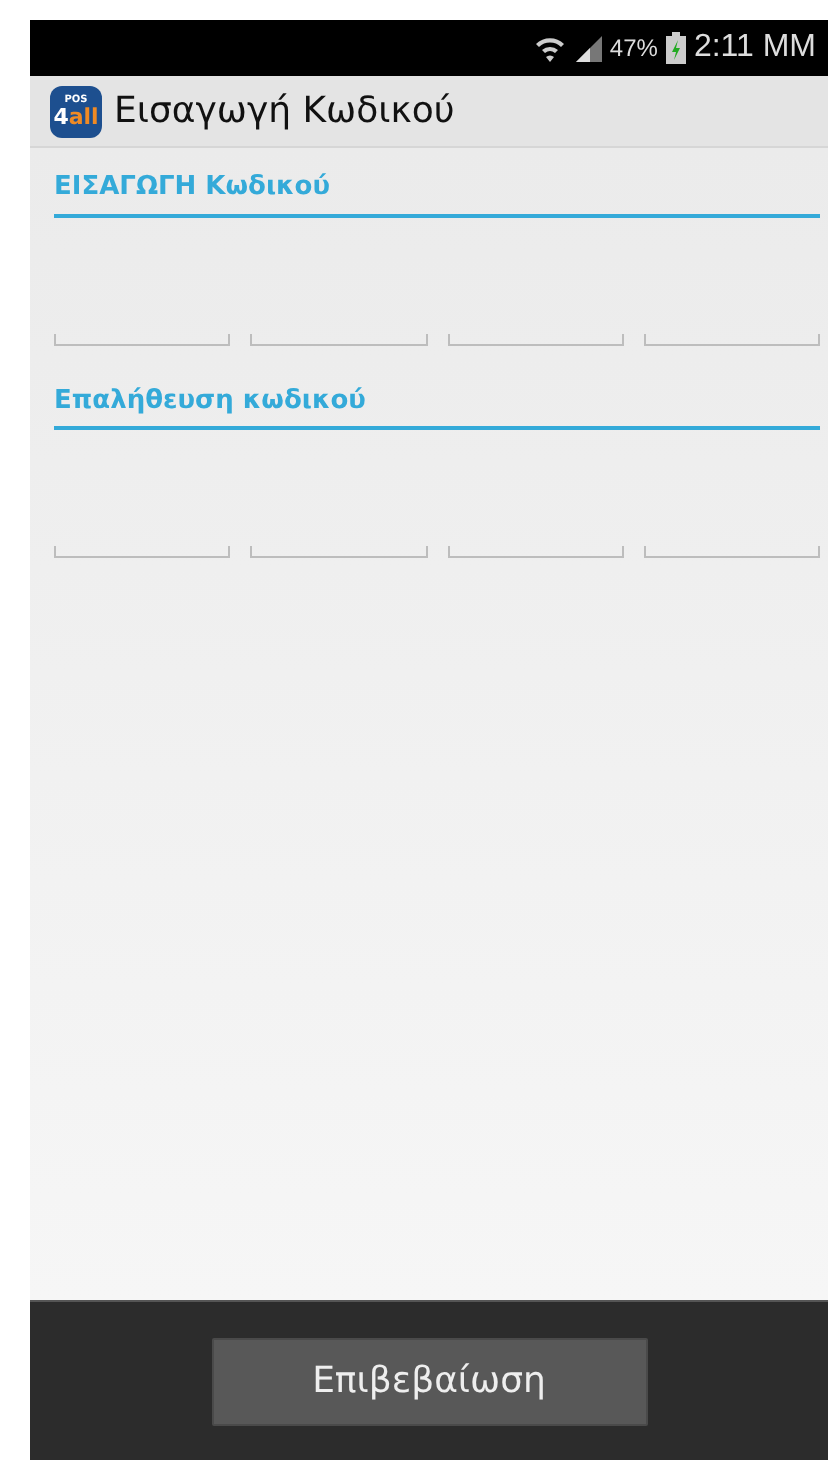 This screenshot has height=1460, width=828. I want to click on battery-icon, so click(675, 48).